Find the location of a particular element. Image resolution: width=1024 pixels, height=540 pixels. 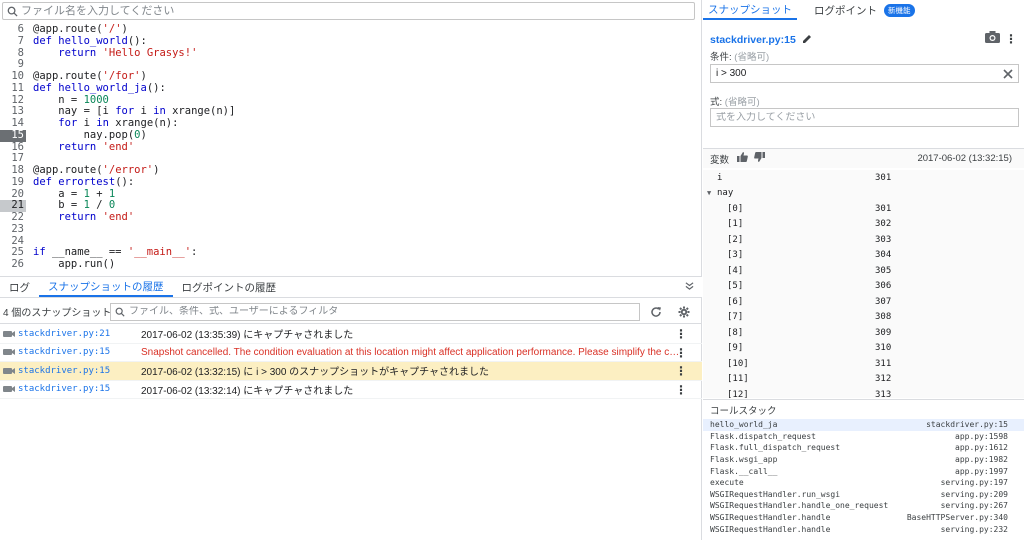

variable-row: [5] 306 is located at coordinates (863, 287).